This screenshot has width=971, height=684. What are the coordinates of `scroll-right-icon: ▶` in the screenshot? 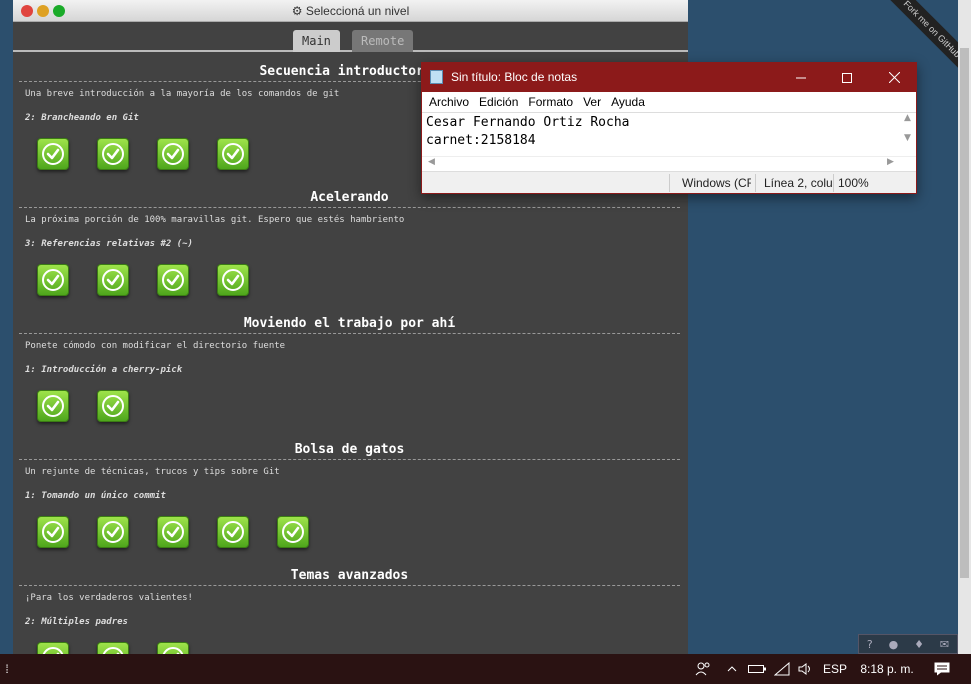 It's located at (890, 162).